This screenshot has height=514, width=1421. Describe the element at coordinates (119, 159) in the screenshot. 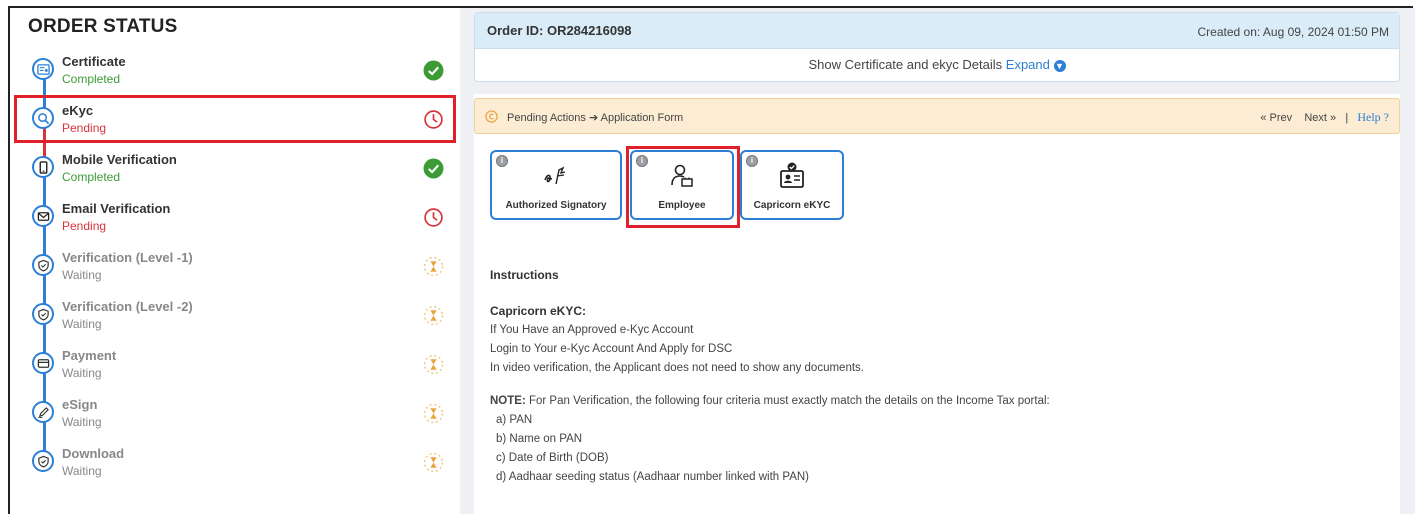

I see `step-title: Mobile Verification` at that location.